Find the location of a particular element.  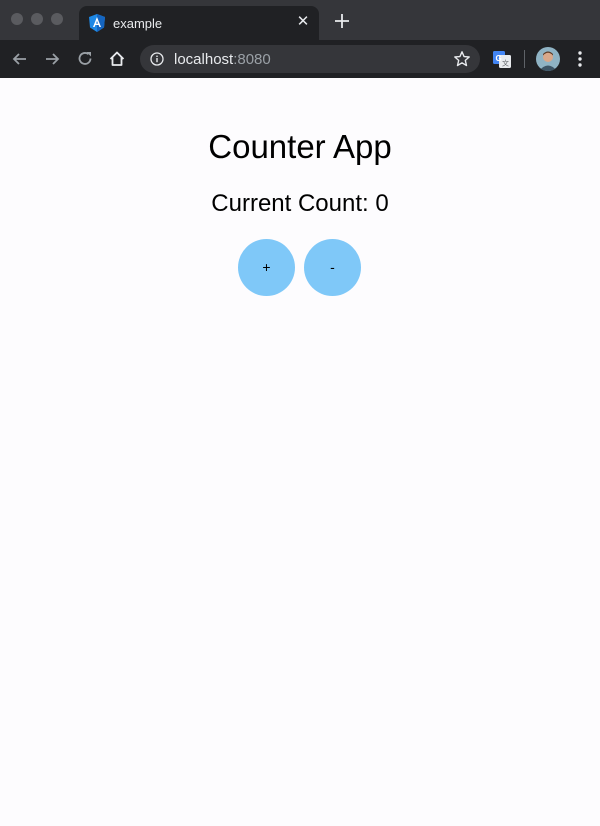

back-arrow-icon is located at coordinates (20, 59).